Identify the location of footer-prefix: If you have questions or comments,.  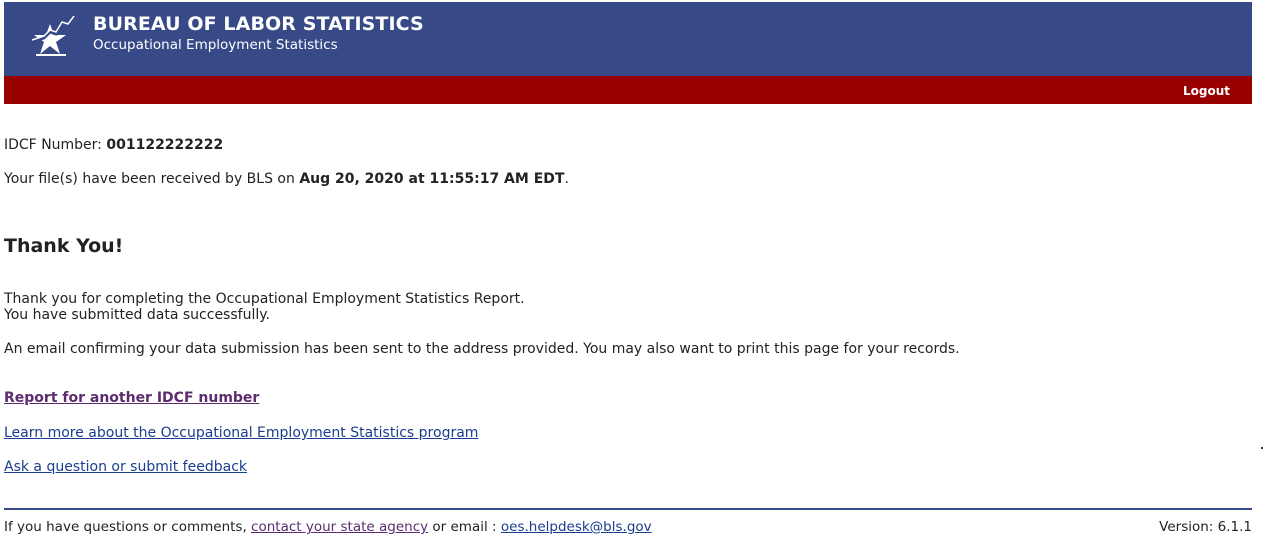
(128, 527).